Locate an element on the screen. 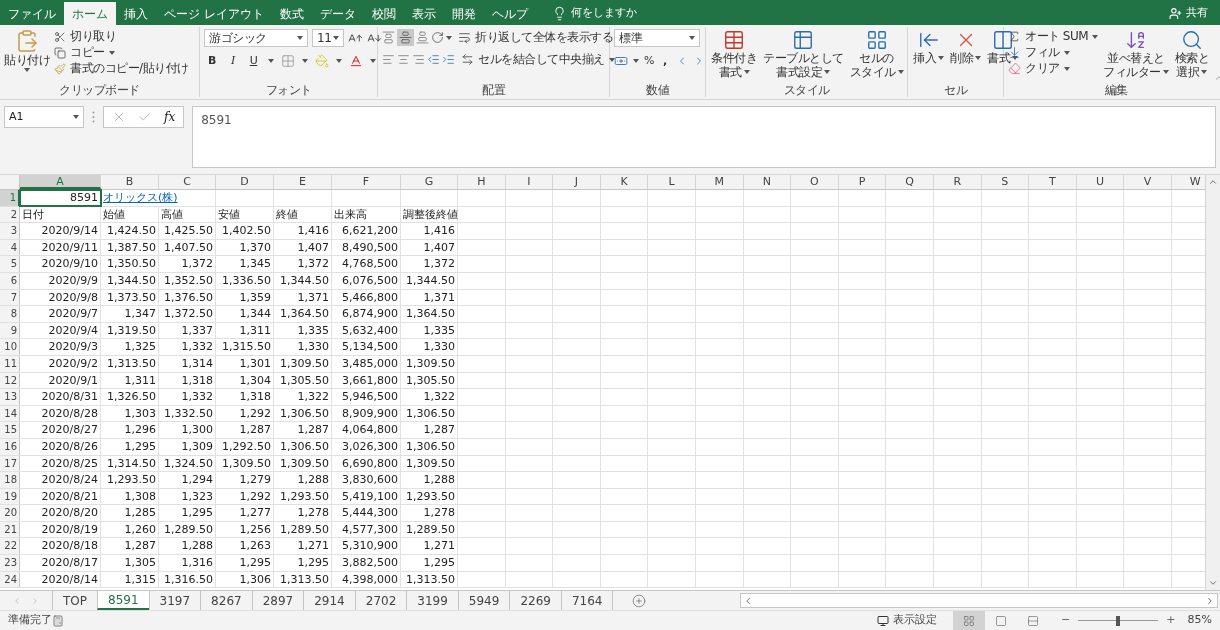 The height and width of the screenshot is (630, 1220). column-header: T is located at coordinates (1053, 182).